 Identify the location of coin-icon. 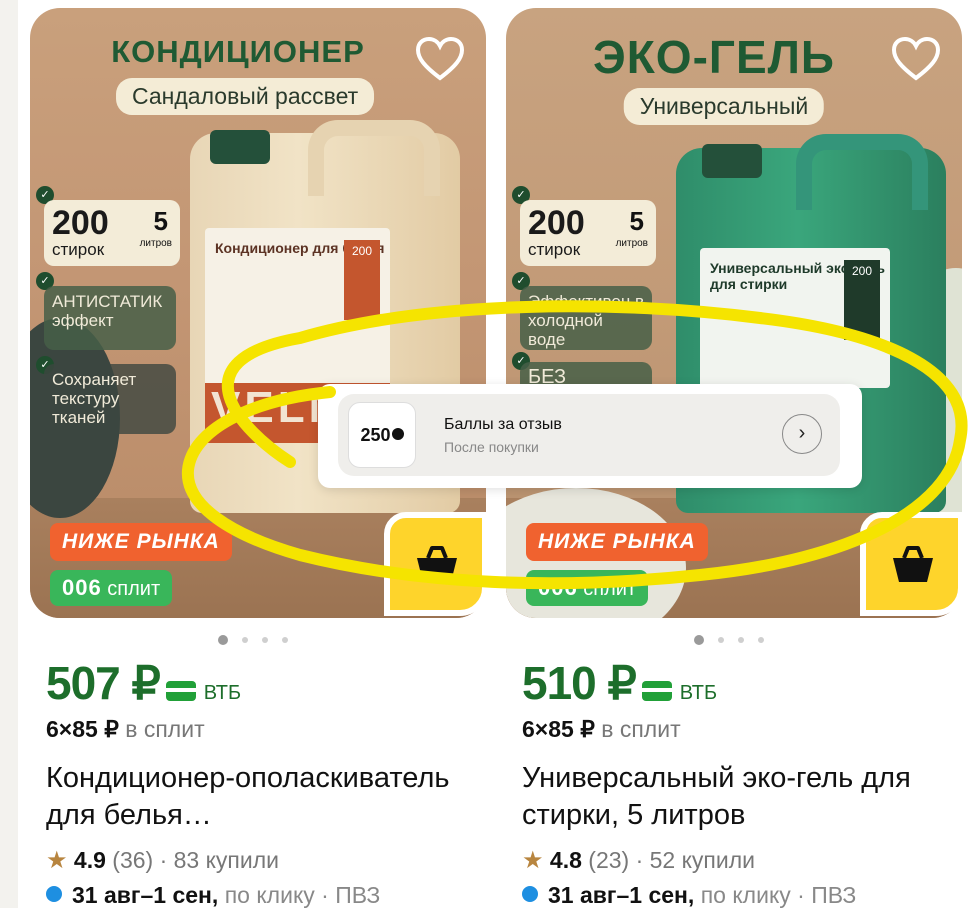
(397, 434).